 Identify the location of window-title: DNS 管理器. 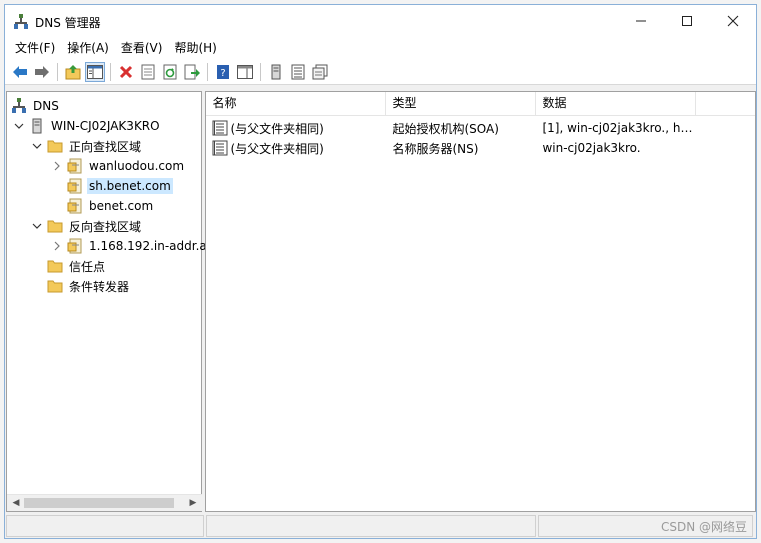
(68, 23).